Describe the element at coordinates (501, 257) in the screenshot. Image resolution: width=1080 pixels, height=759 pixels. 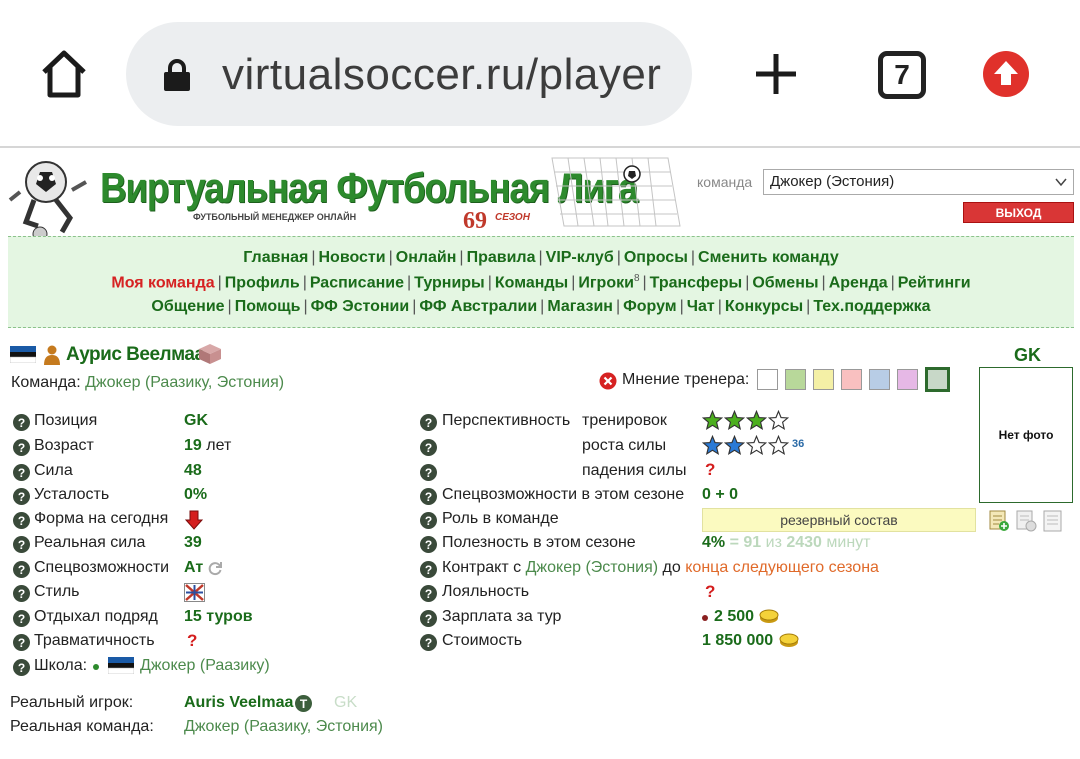
I see `nav-link: Правила` at that location.